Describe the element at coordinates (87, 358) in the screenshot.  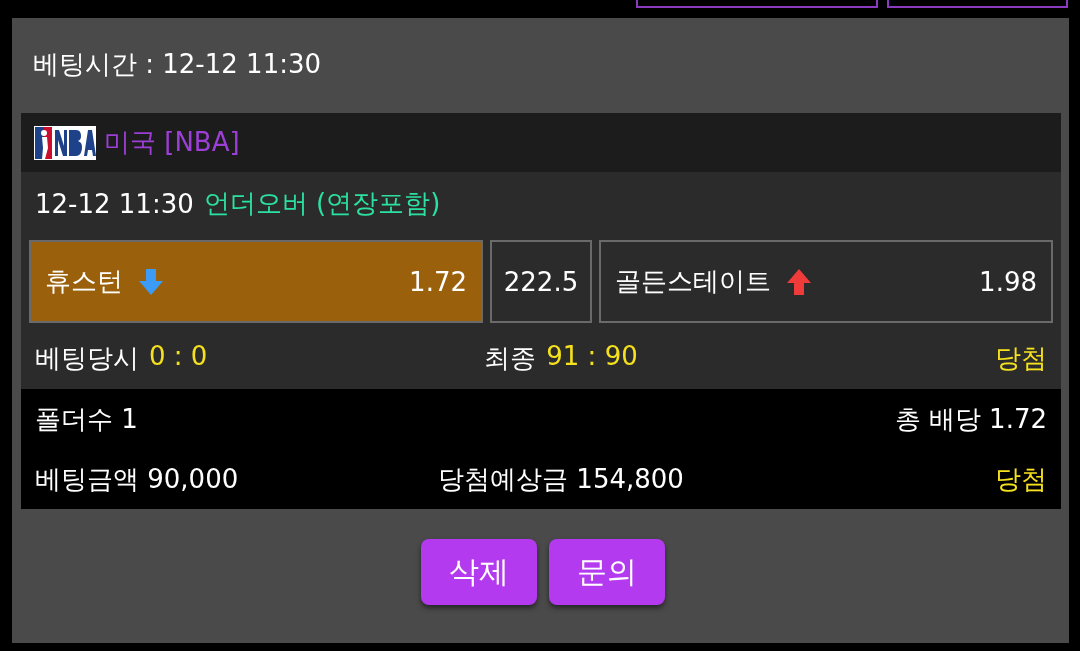
I see `at-bet-label: 베팅당시` at that location.